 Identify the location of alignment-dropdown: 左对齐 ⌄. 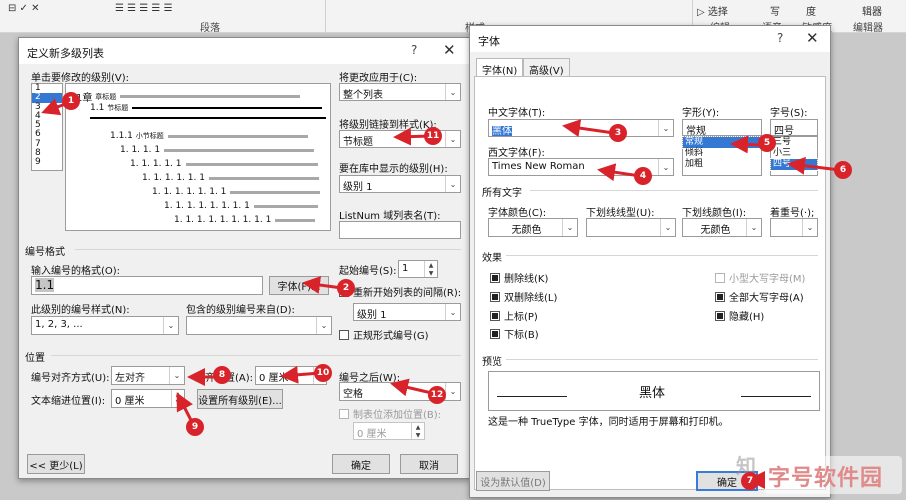
(148, 375).